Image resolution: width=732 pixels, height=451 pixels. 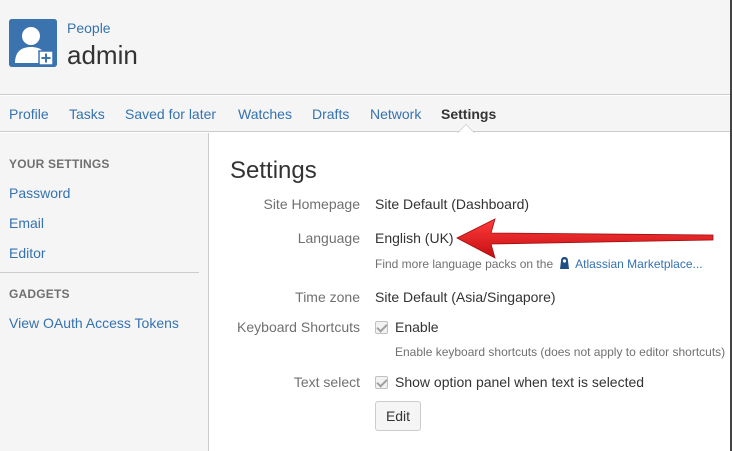 I want to click on tab-settings: Settings, so click(x=468, y=114).